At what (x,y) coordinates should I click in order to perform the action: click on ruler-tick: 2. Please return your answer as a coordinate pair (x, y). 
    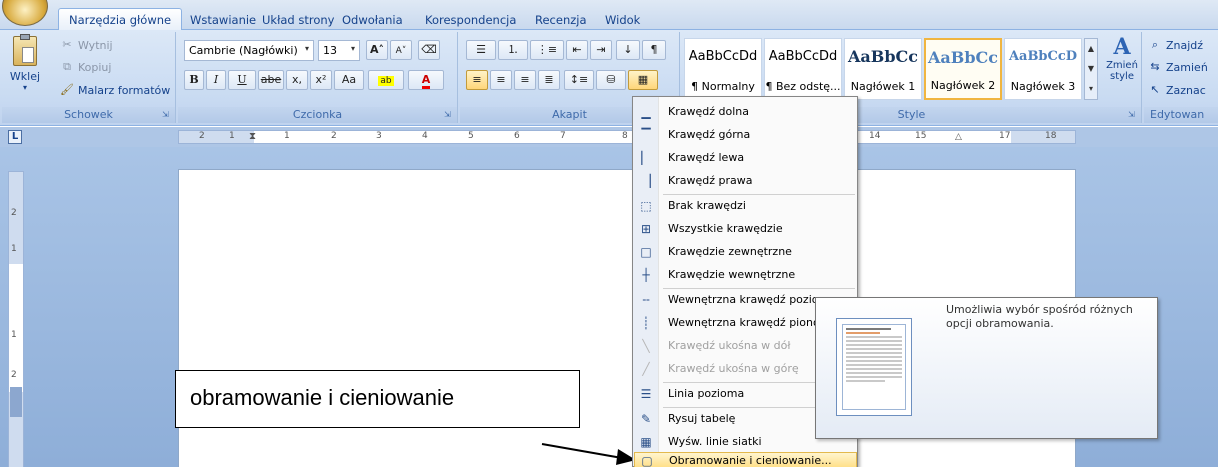
    Looking at the image, I should click on (202, 136).